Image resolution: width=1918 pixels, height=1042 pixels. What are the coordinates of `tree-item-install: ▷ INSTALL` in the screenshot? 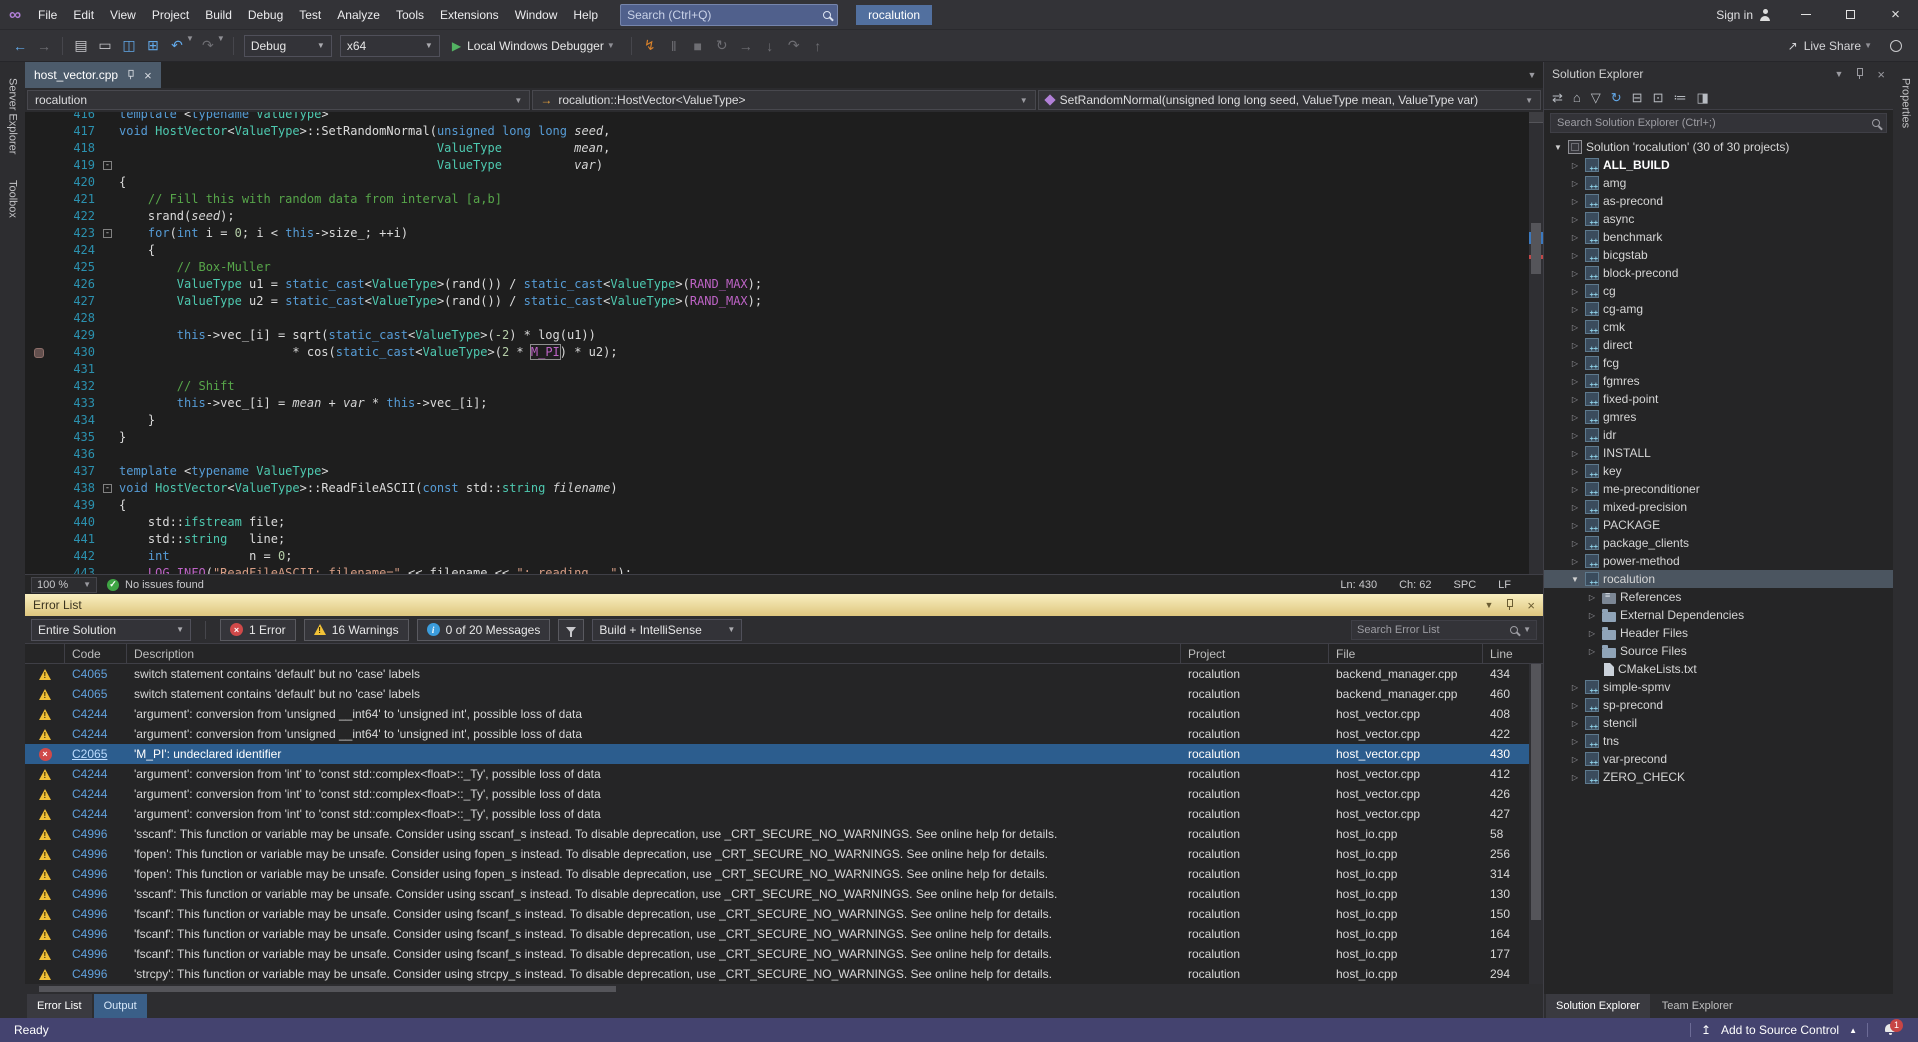 It's located at (1718, 453).